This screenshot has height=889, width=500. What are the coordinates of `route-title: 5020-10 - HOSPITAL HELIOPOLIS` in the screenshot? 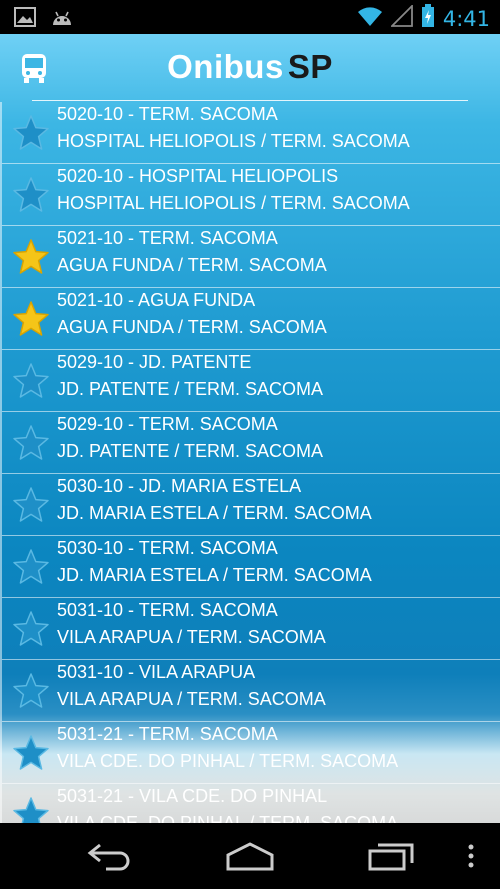 It's located at (198, 176).